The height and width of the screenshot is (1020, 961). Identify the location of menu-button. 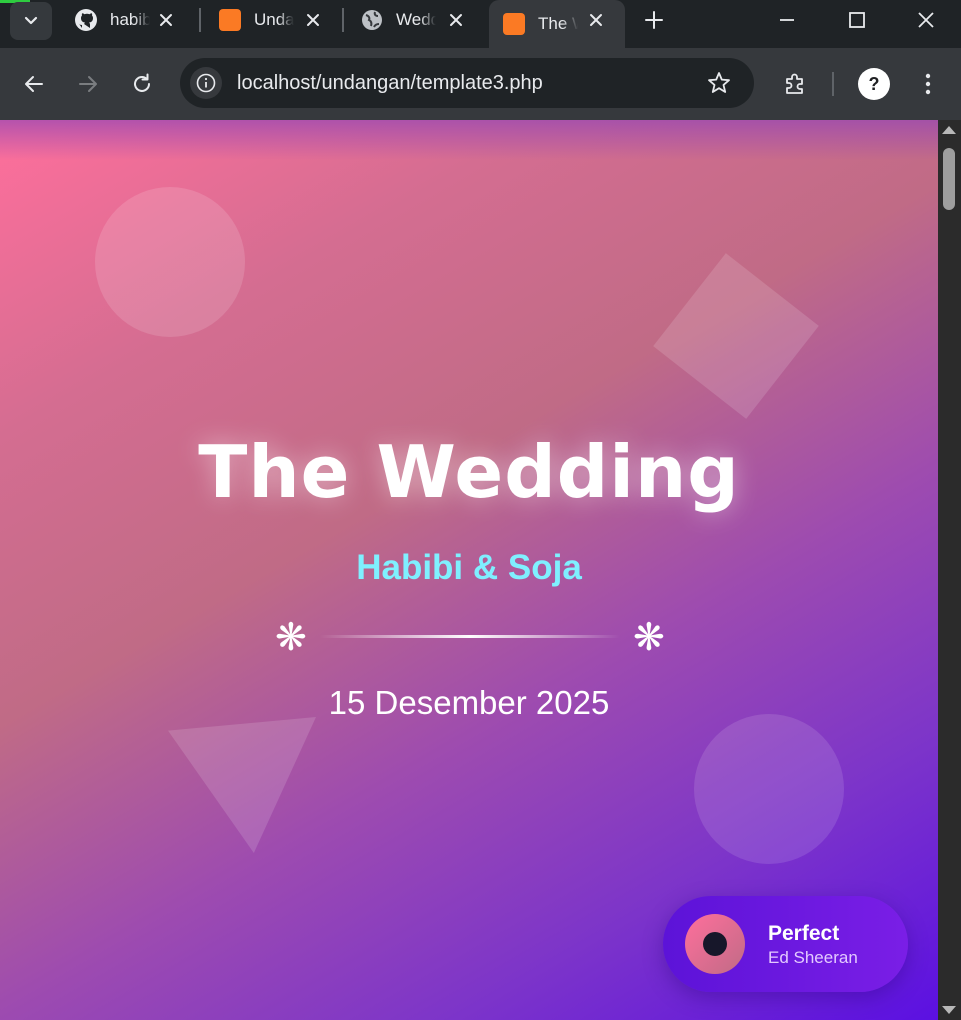
(928, 84).